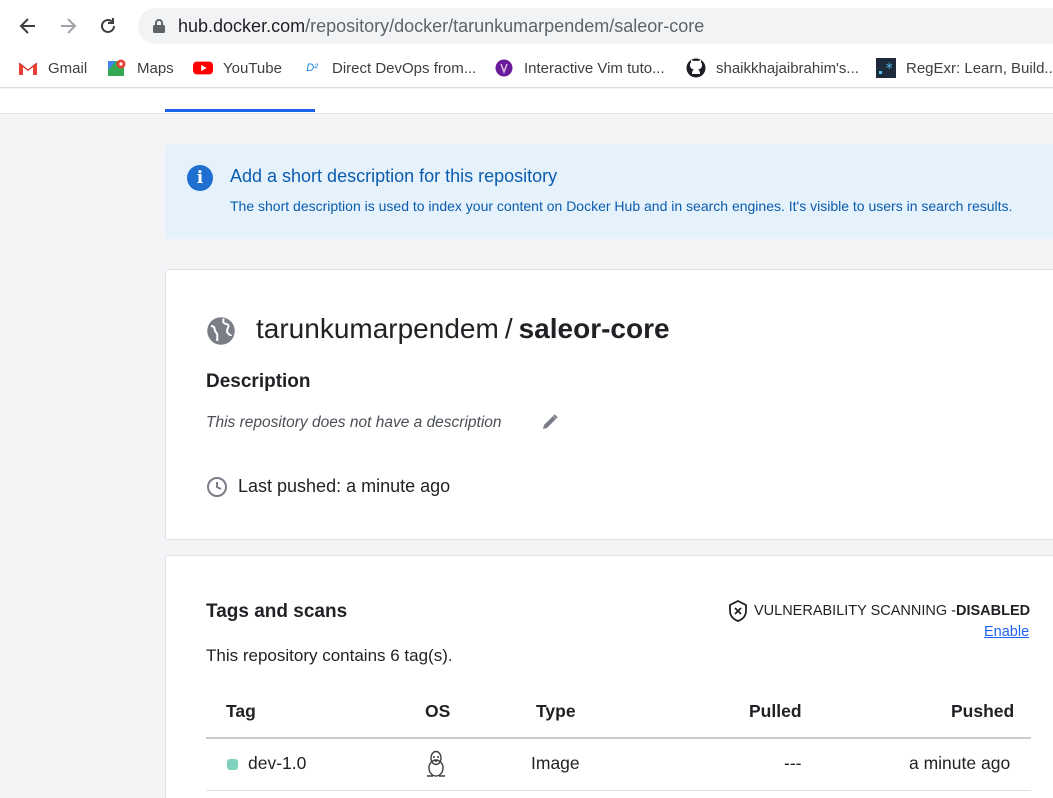  I want to click on back-button, so click(28, 26).